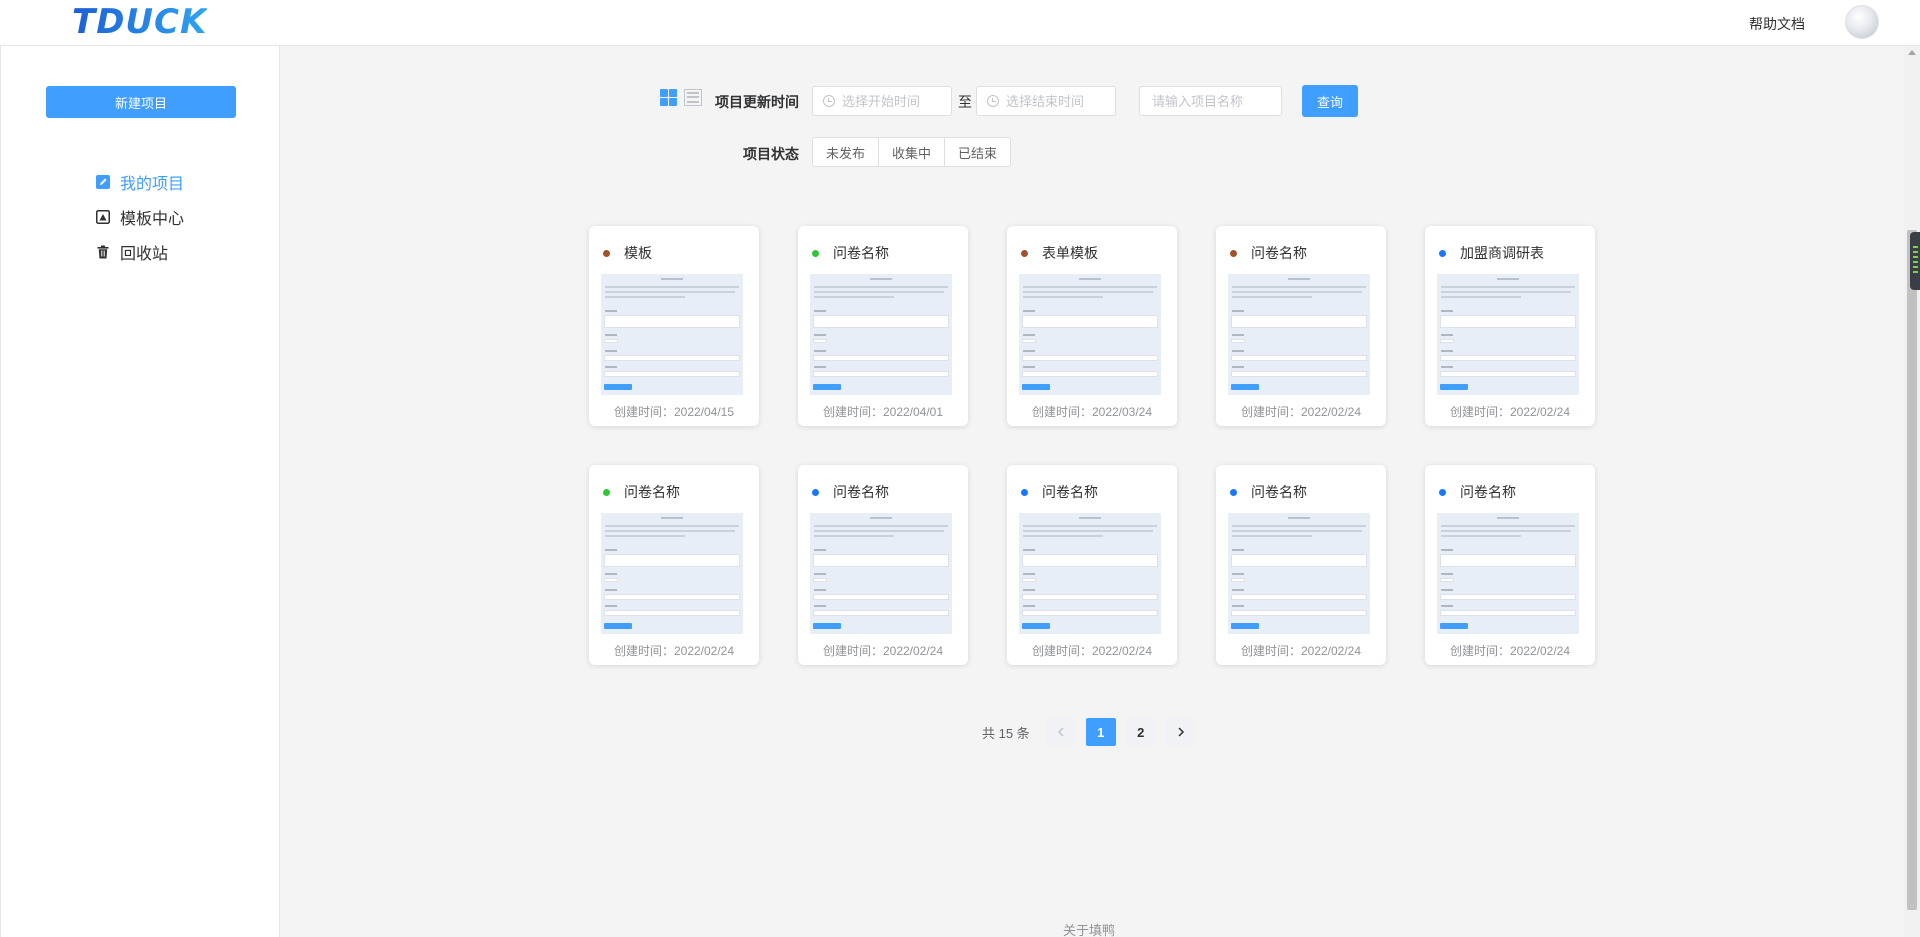 Image resolution: width=1920 pixels, height=937 pixels. I want to click on project-status-label: 项目状态, so click(771, 154).